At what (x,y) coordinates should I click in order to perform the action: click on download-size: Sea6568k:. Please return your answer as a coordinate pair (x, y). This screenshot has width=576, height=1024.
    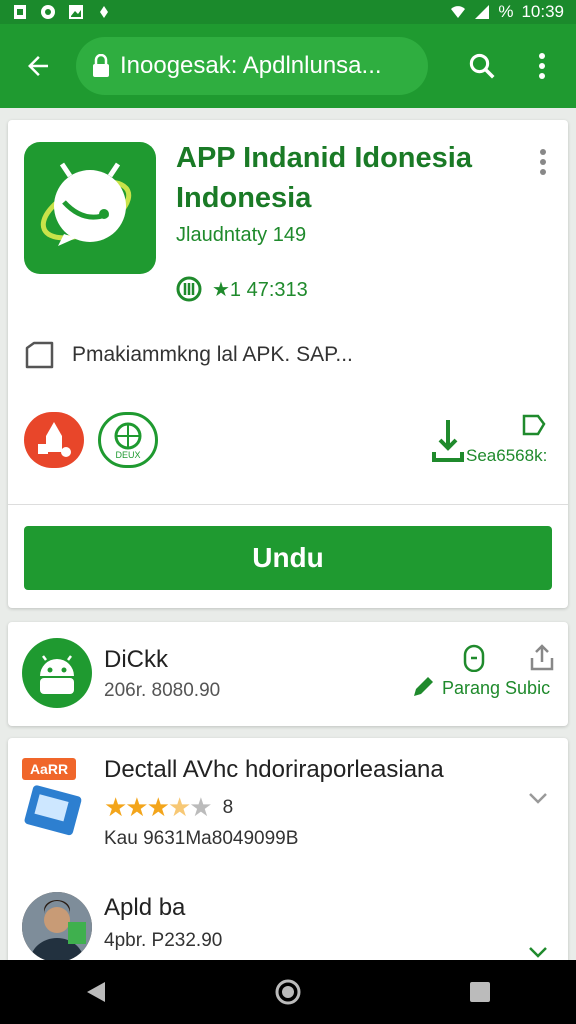
    Looking at the image, I should click on (493, 440).